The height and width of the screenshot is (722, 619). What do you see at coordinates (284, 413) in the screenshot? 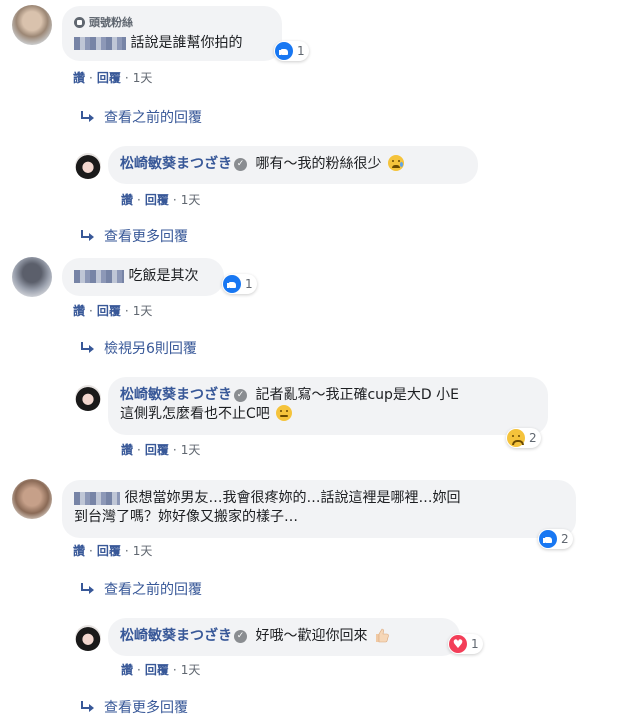
I see `neutral-emoji-icon` at bounding box center [284, 413].